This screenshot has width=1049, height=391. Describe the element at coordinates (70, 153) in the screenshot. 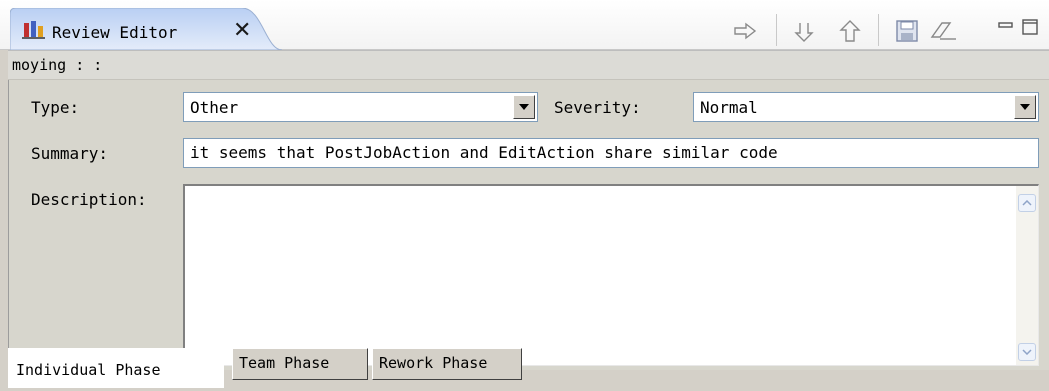

I see `summary-label: Summary:` at that location.